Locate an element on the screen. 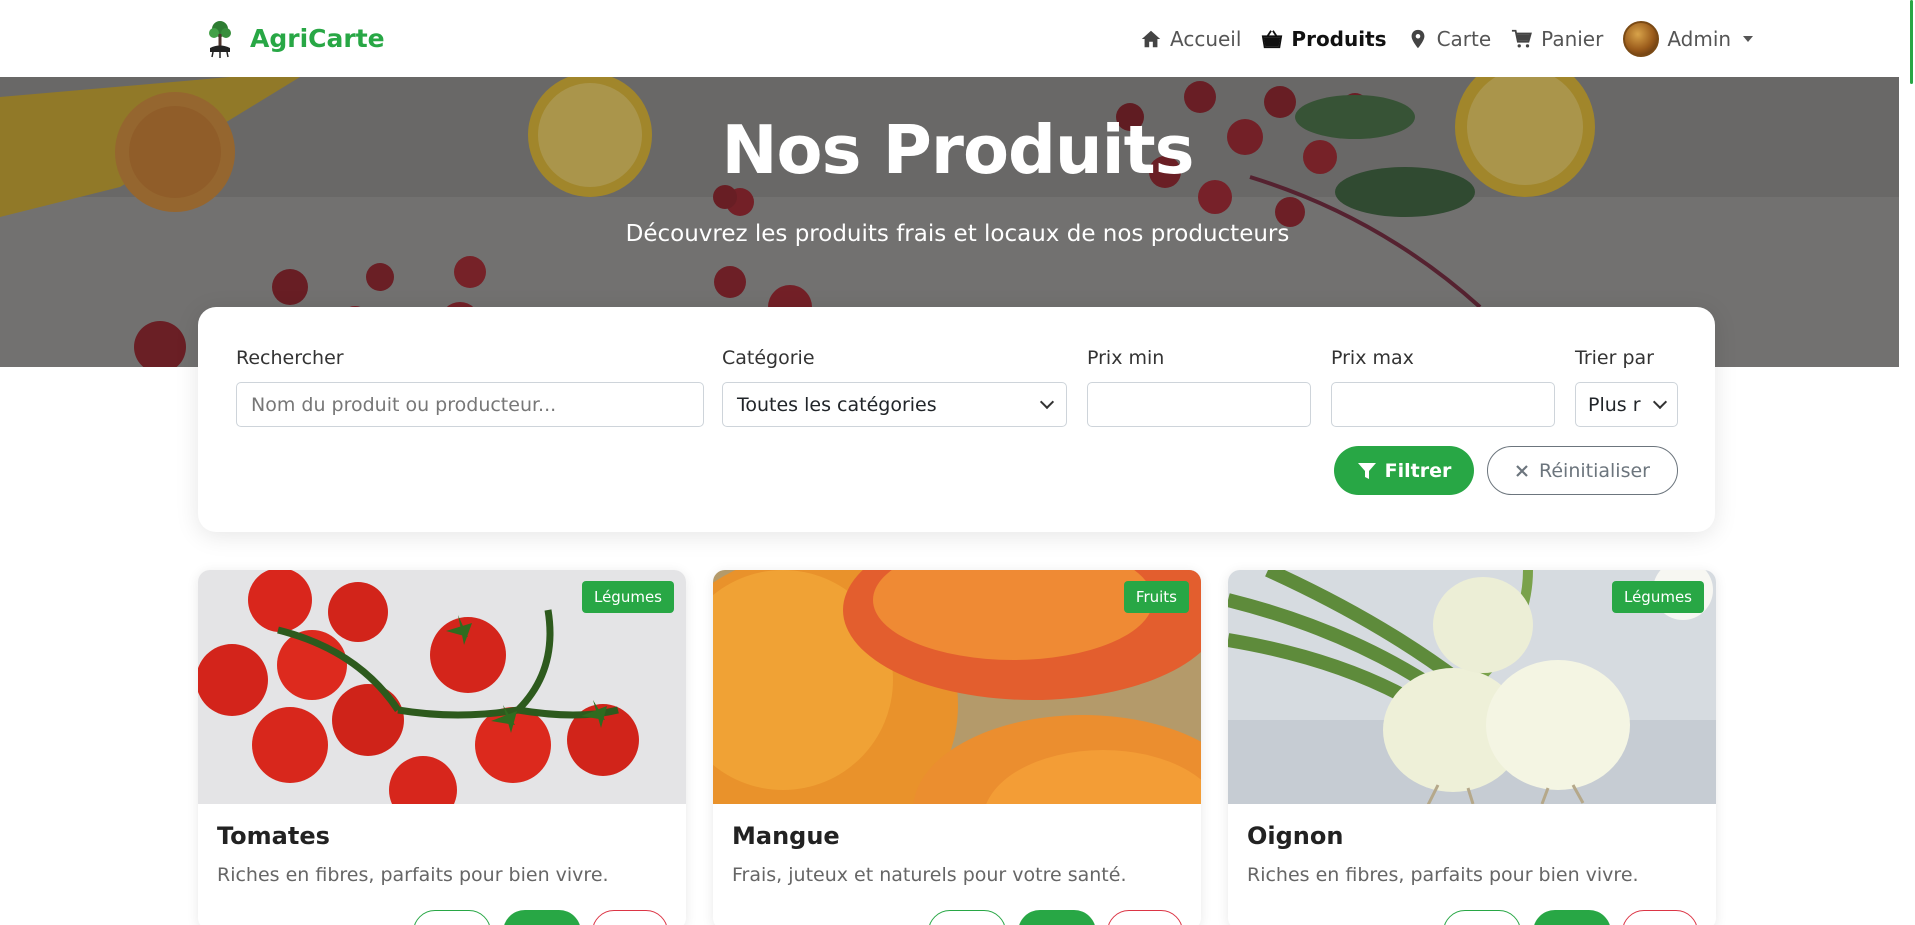 This screenshot has width=1915, height=925. map-marker-icon is located at coordinates (1417, 39).